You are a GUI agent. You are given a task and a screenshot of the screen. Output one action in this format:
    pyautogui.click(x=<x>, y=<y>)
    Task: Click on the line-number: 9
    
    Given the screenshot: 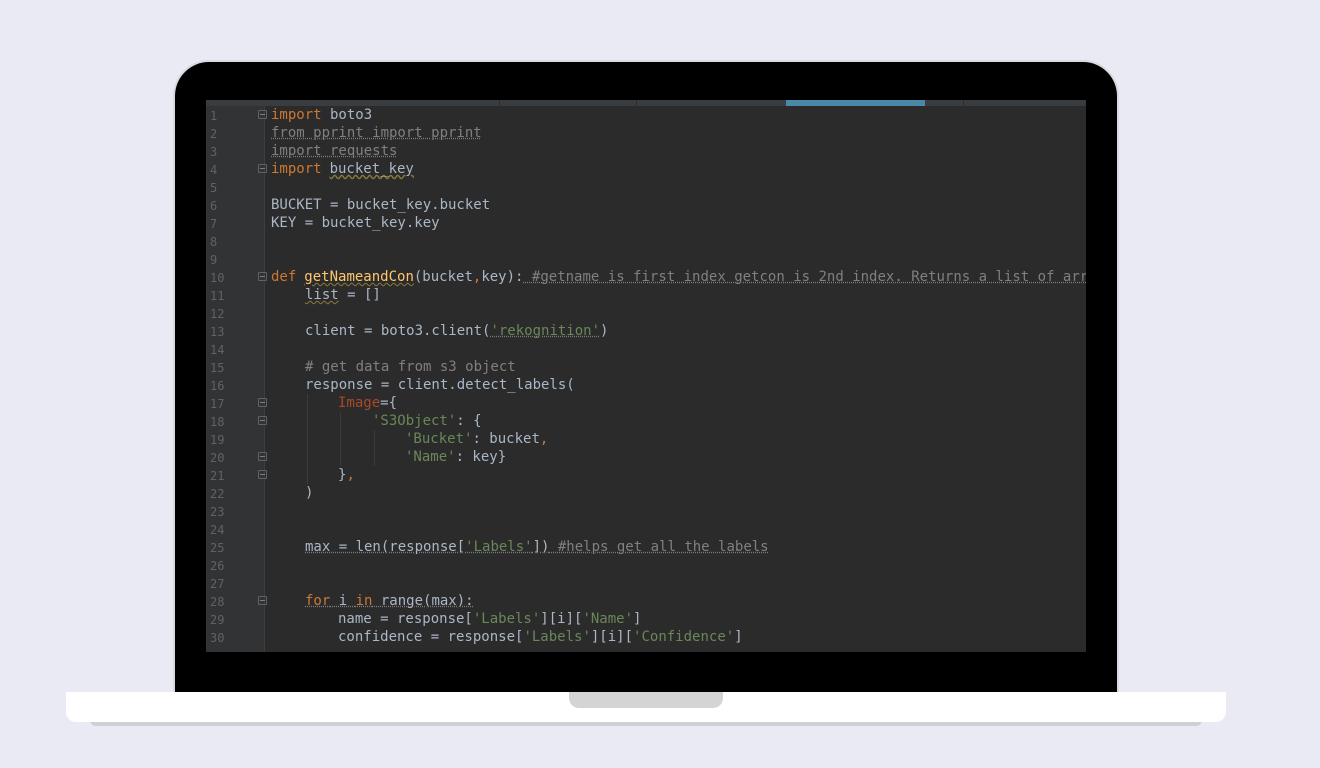 What is the action you would take?
    pyautogui.click(x=214, y=260)
    